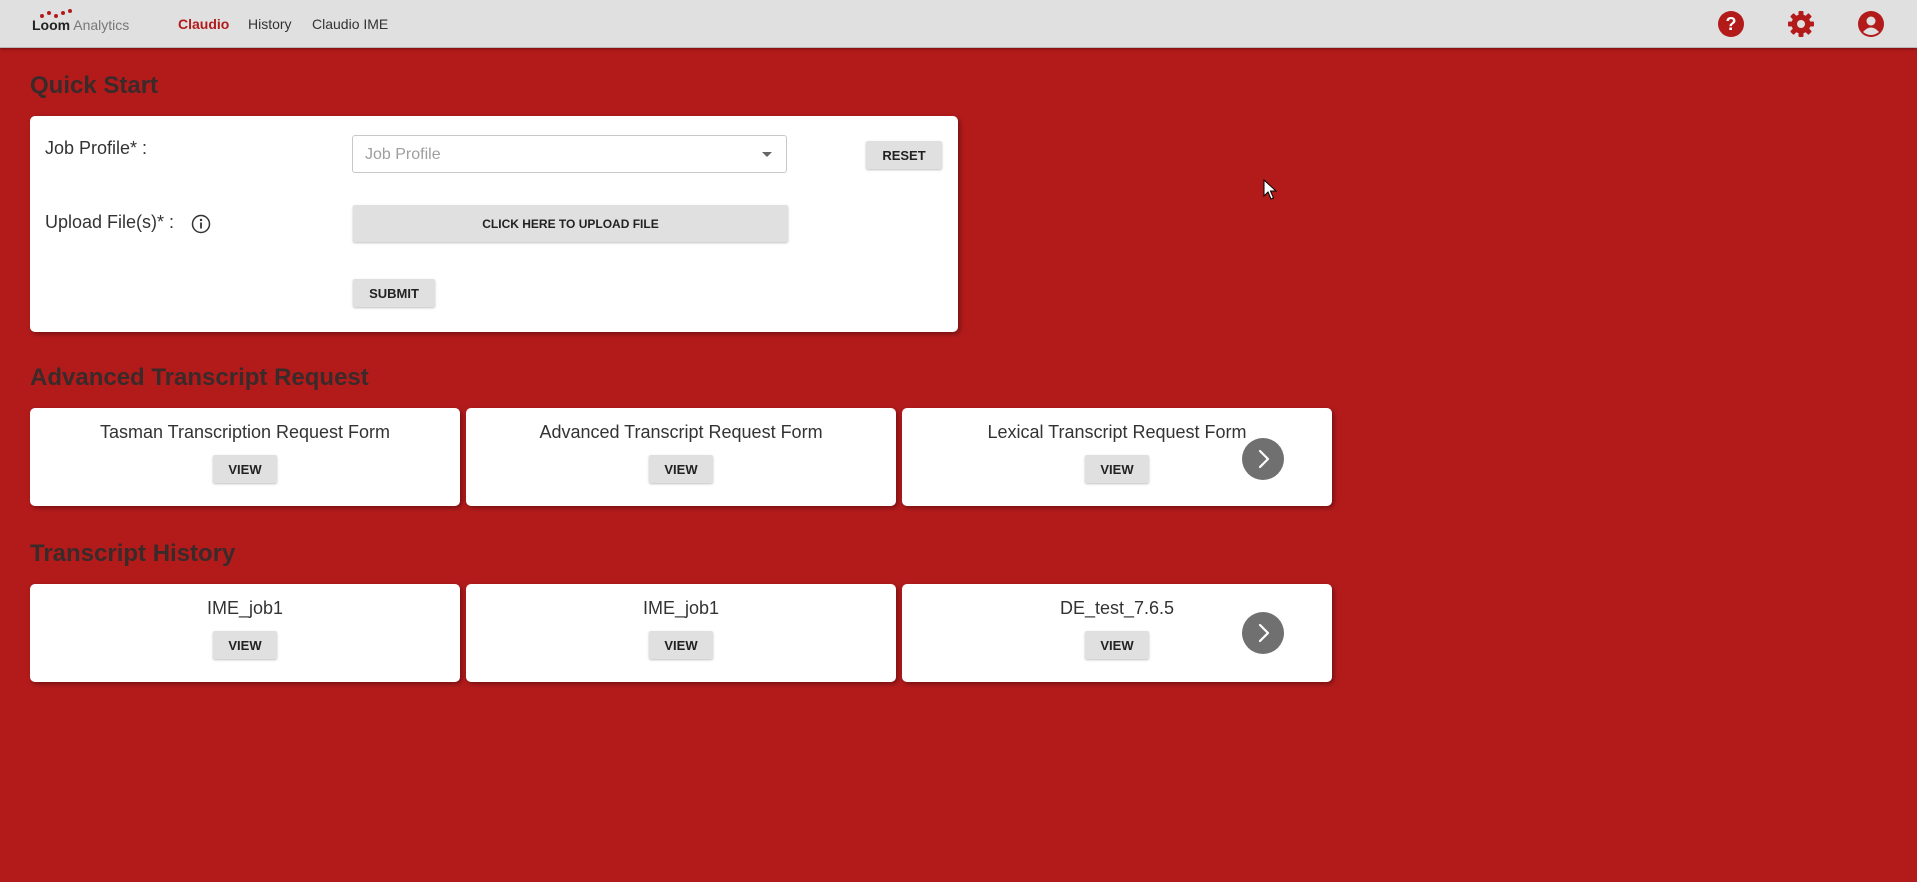  I want to click on advanced-transcript-title: Advanced Transcript Request, so click(199, 377).